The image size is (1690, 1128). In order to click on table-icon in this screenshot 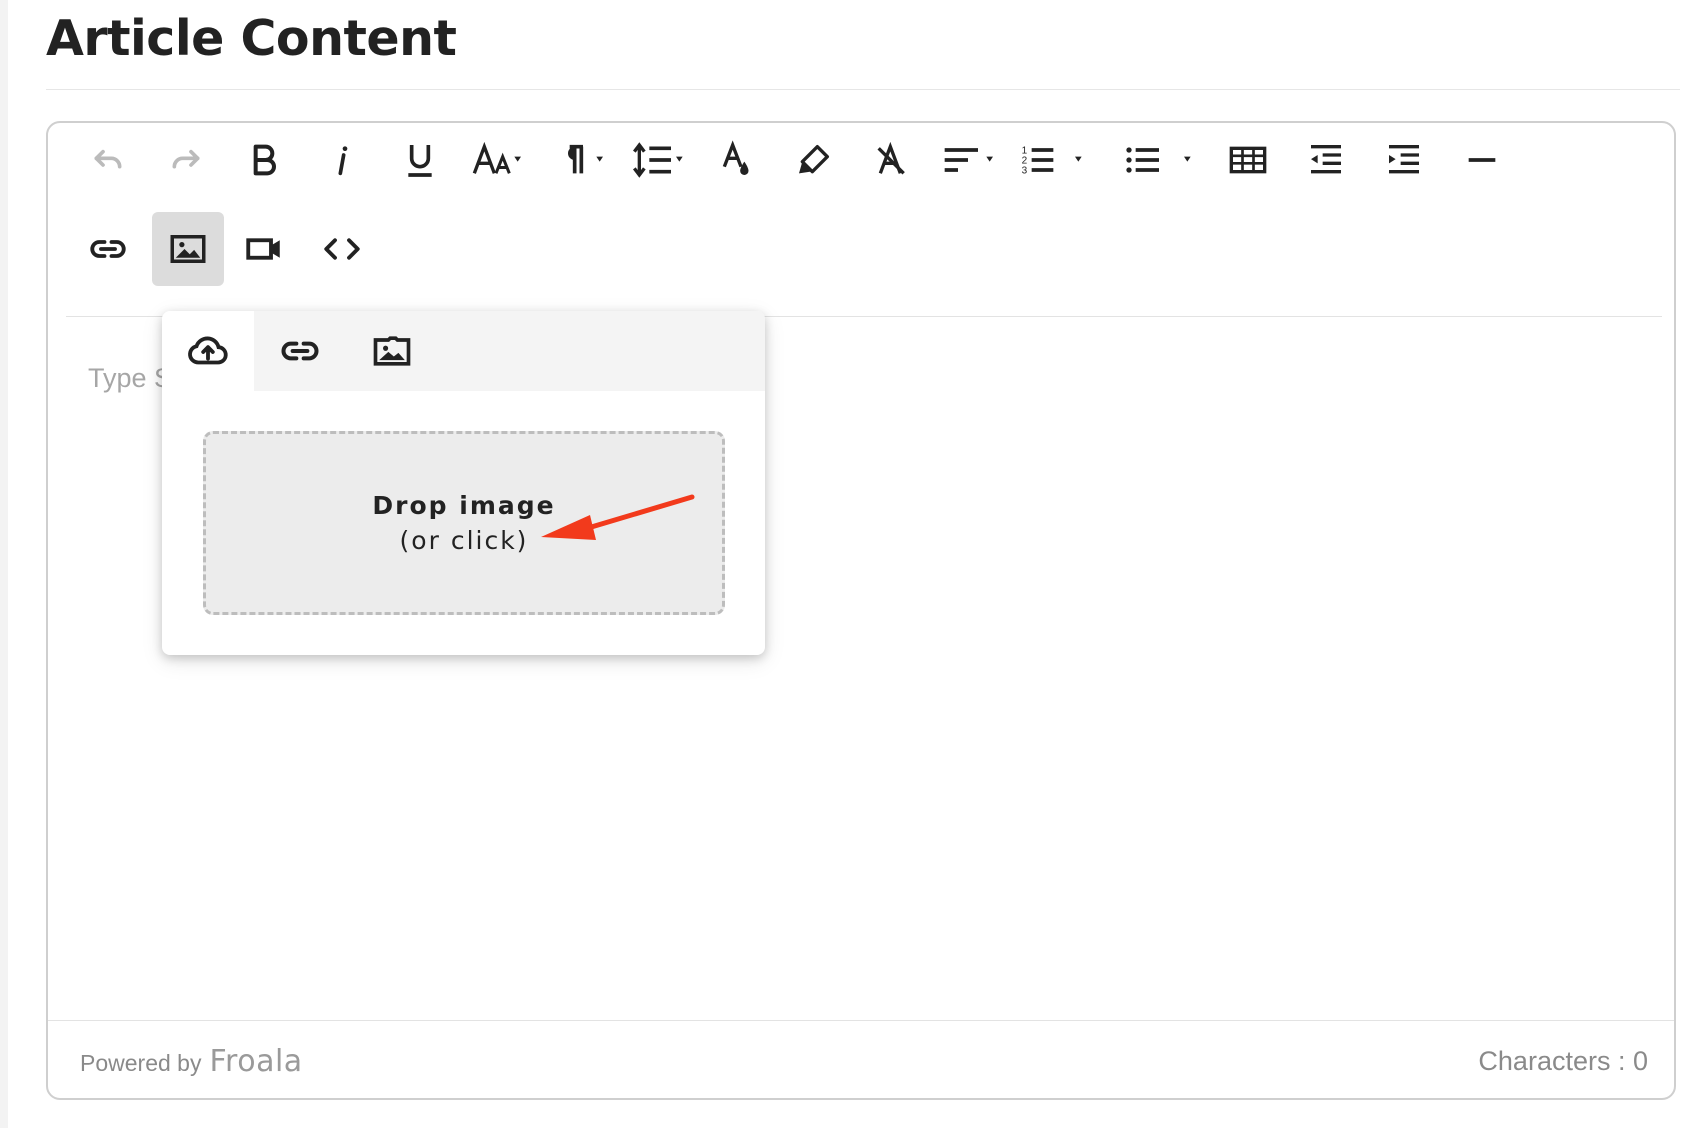, I will do `click(1248, 160)`.